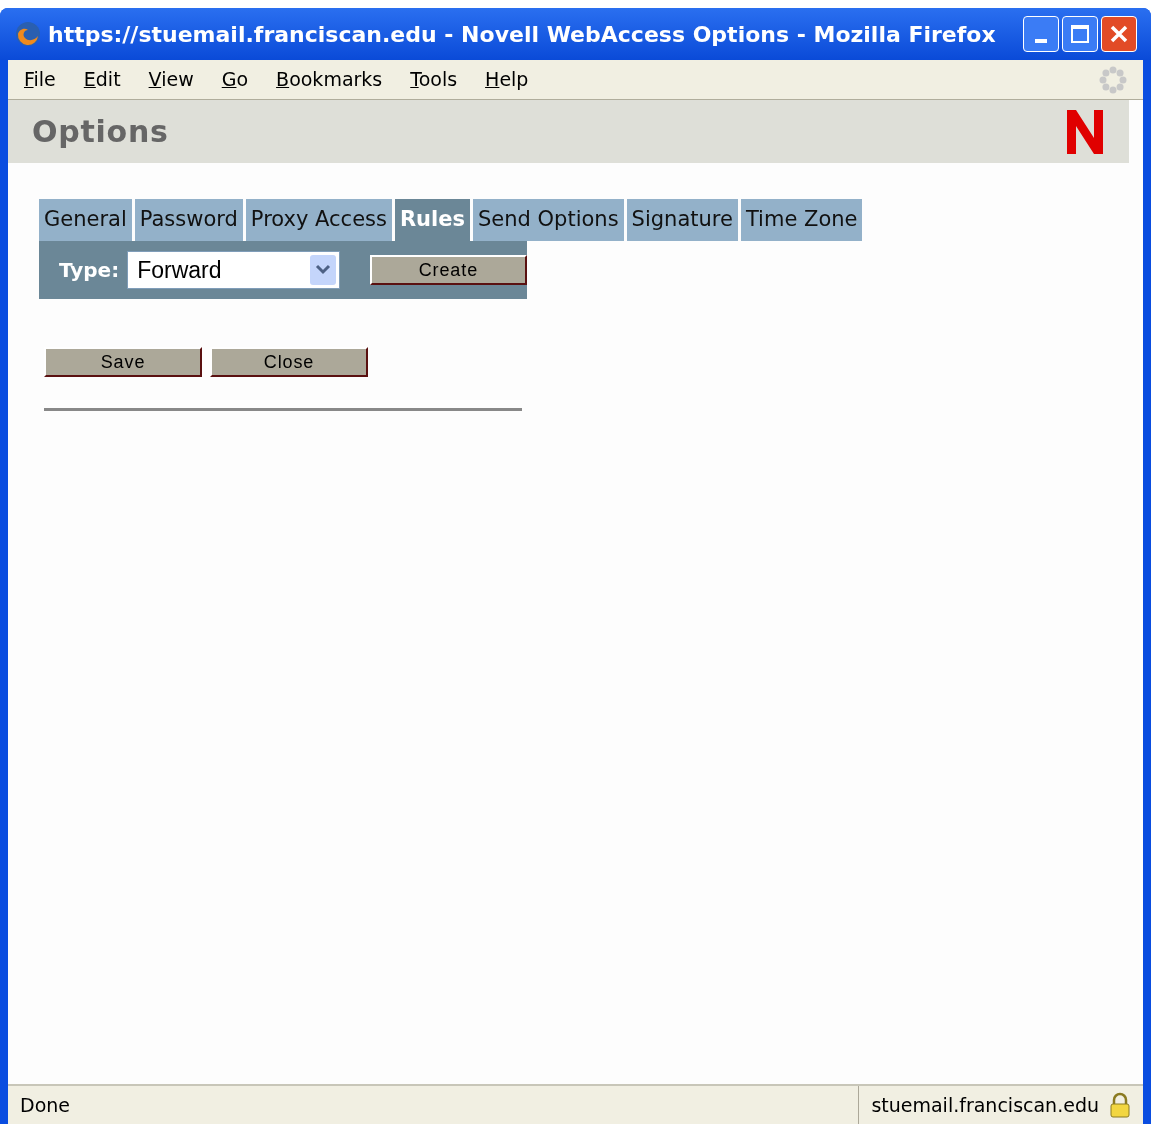  Describe the element at coordinates (1085, 131) in the screenshot. I see `n-logo-icon` at that location.